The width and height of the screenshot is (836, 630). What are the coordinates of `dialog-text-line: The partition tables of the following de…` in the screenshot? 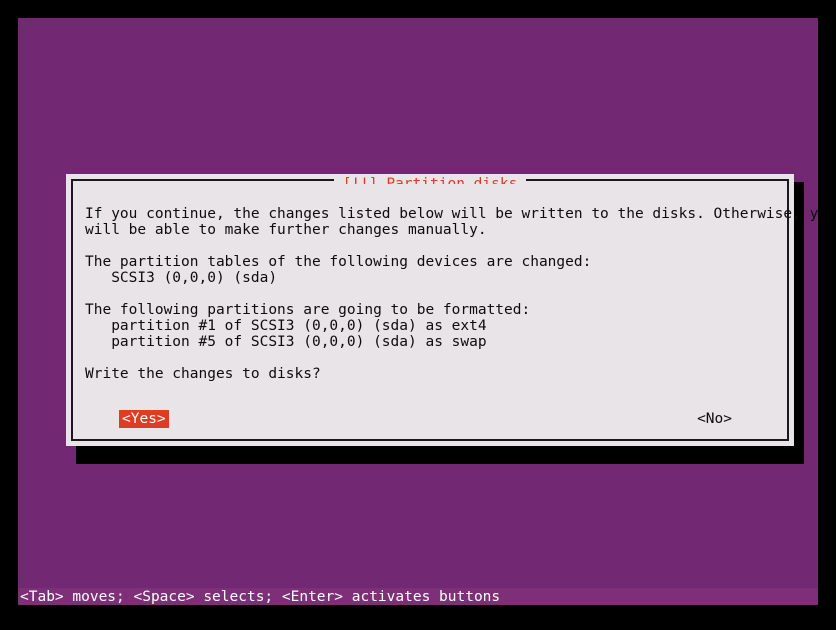 It's located at (338, 262).